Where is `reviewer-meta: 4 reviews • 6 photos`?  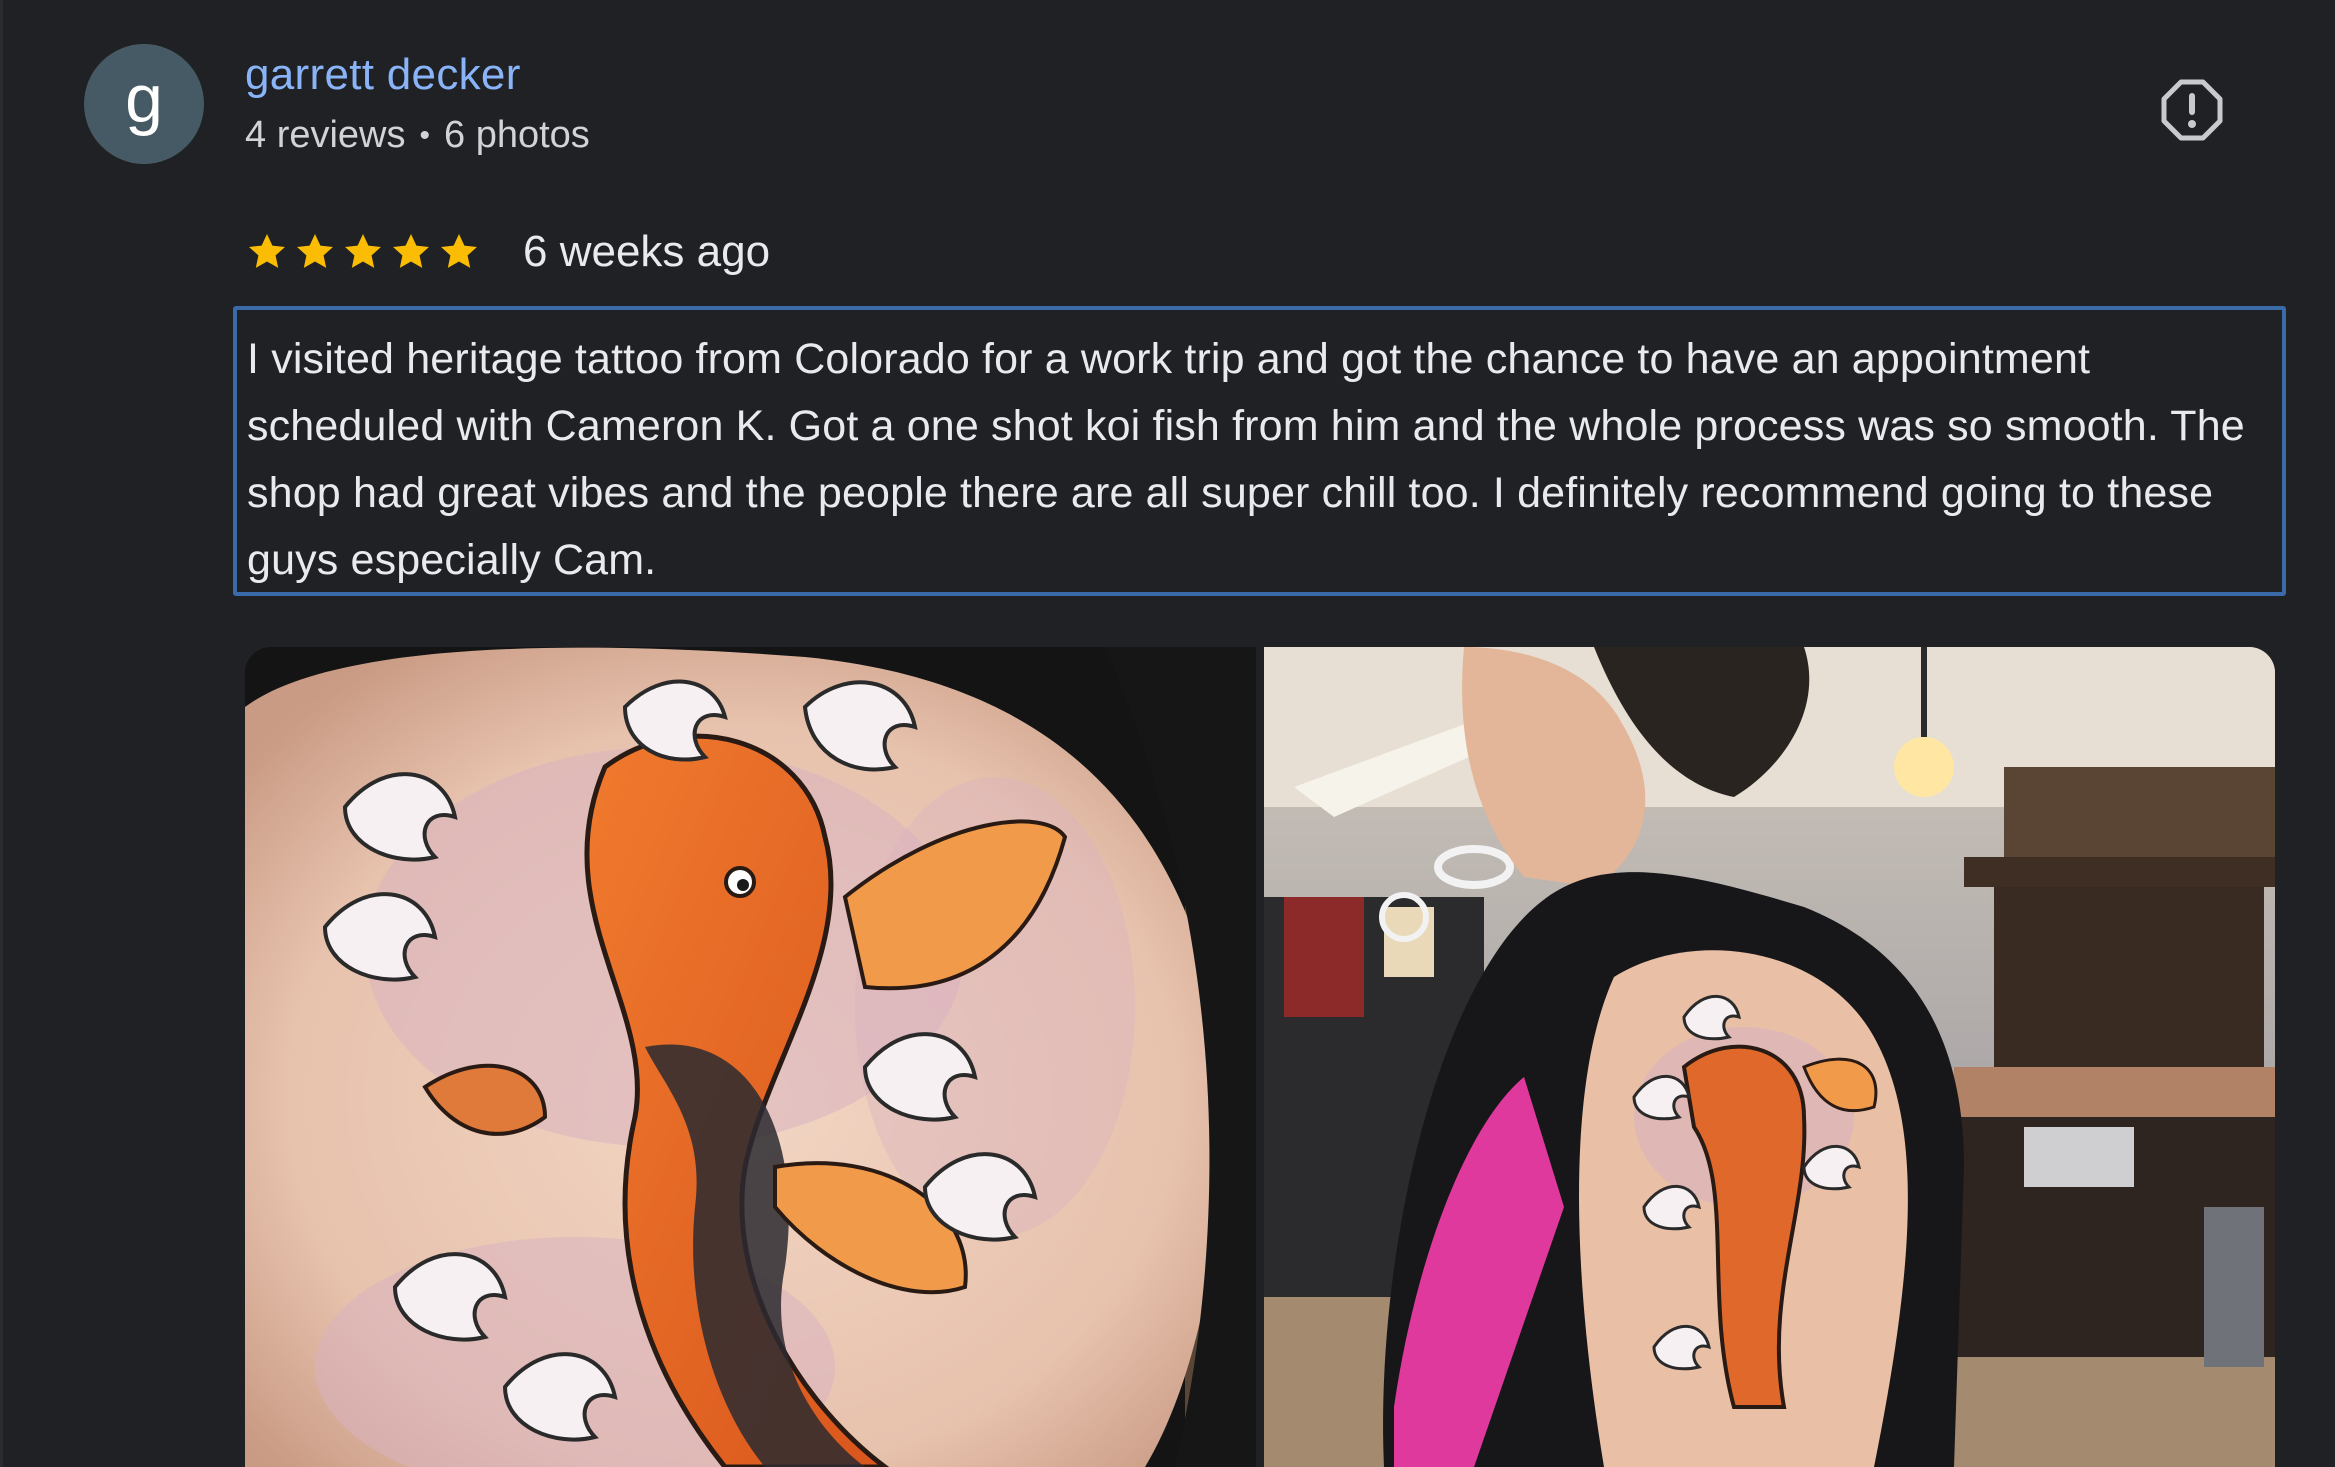
reviewer-meta: 4 reviews • 6 photos is located at coordinates (417, 135).